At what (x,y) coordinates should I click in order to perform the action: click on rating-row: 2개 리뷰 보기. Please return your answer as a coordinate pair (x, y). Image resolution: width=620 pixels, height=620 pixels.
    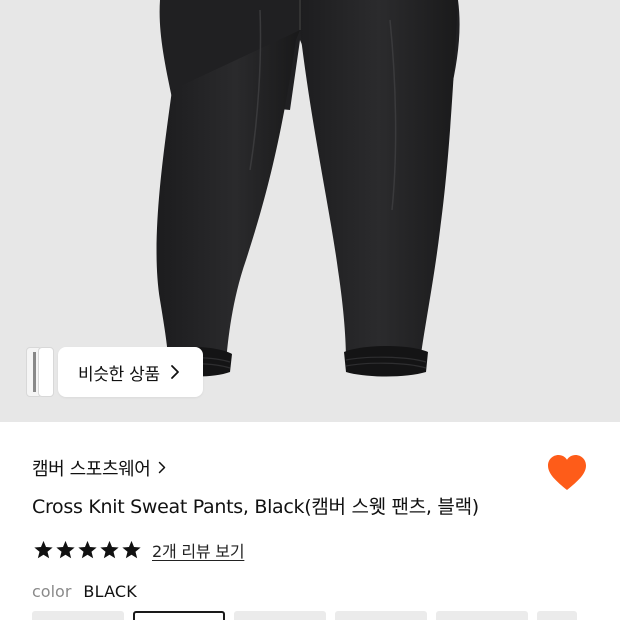
    Looking at the image, I should click on (139, 550).